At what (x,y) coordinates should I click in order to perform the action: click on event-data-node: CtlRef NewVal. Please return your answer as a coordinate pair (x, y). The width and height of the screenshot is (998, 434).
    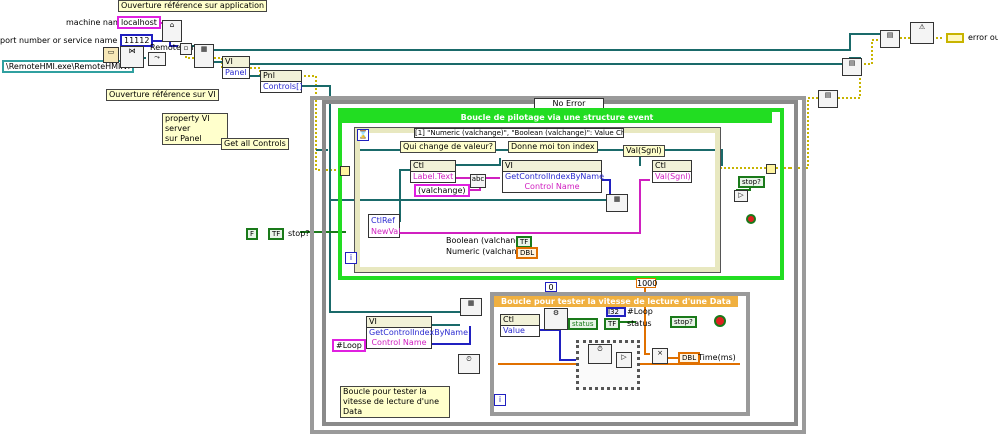
    Looking at the image, I should click on (384, 226).